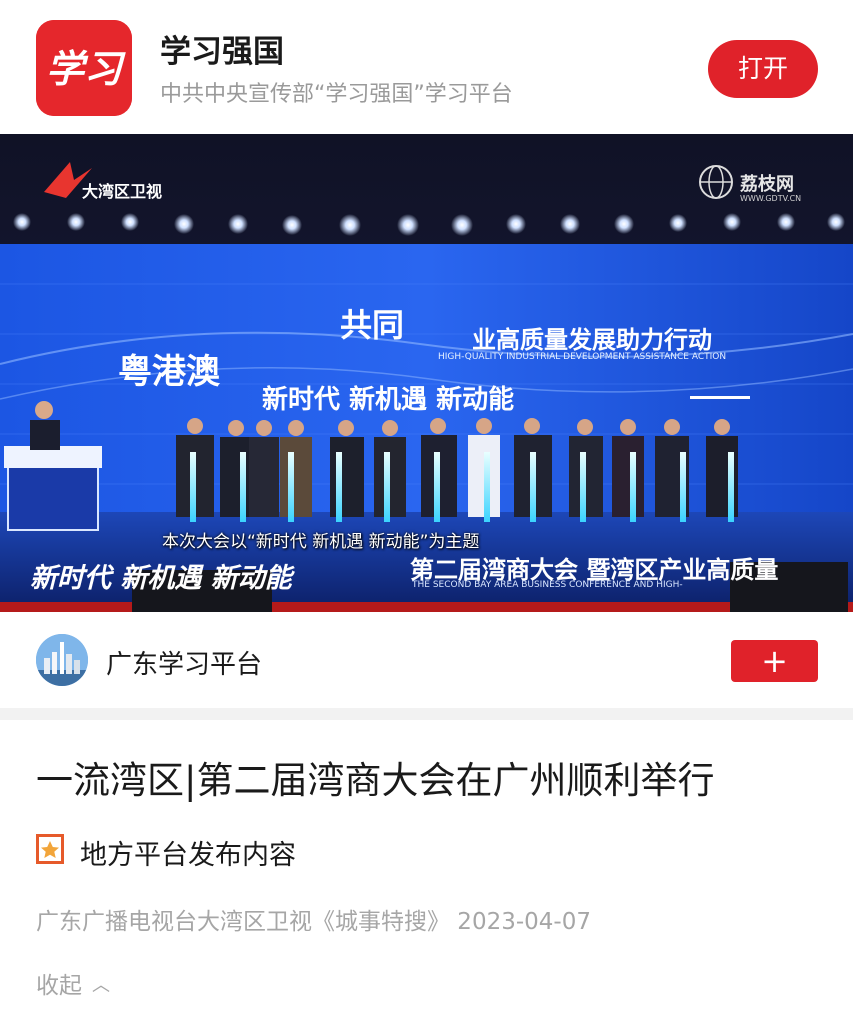 The width and height of the screenshot is (853, 1024). I want to click on app-description: 中共中央宣传部“学习强国”学习平台, so click(336, 94).